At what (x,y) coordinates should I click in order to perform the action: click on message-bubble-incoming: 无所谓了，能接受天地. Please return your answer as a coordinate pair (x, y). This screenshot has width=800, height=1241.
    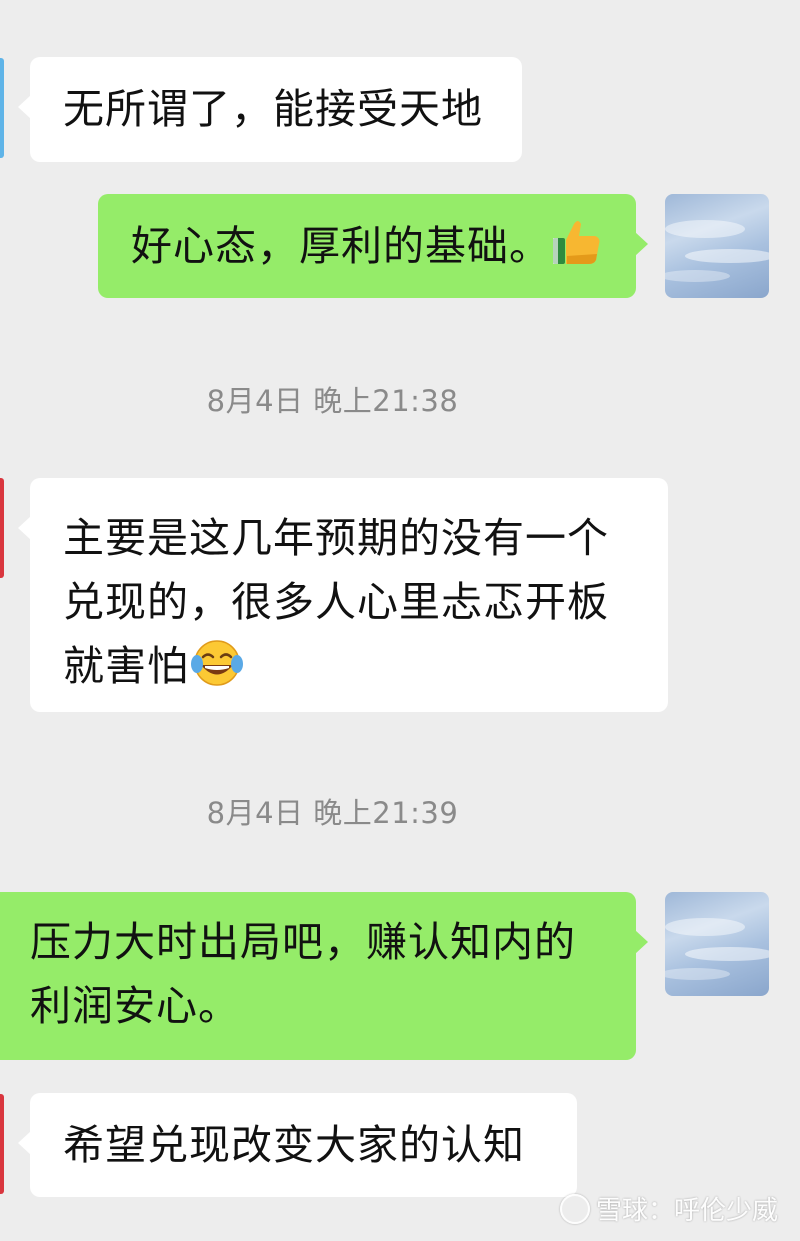
    Looking at the image, I should click on (270, 109).